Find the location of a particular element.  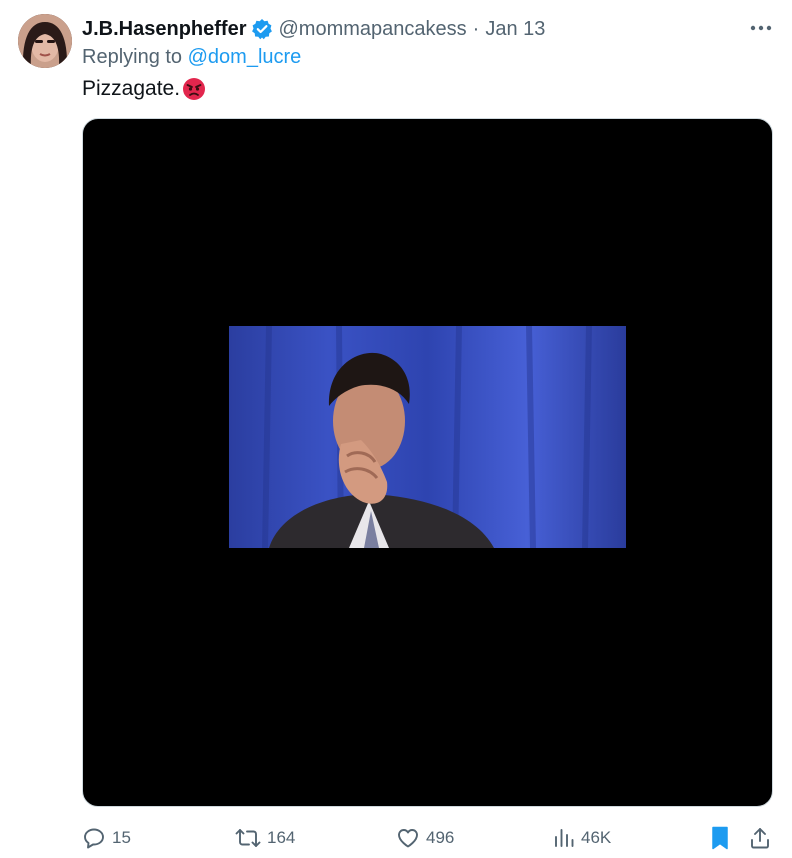

tweet-actions: 15 164 496 46K is located at coordinates (428, 838).